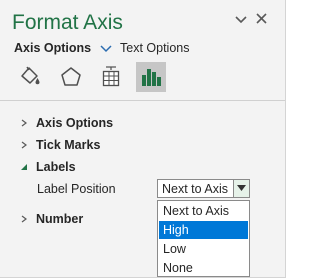 The width and height of the screenshot is (320, 278). What do you see at coordinates (56, 167) in the screenshot?
I see `section-label: Labels` at bounding box center [56, 167].